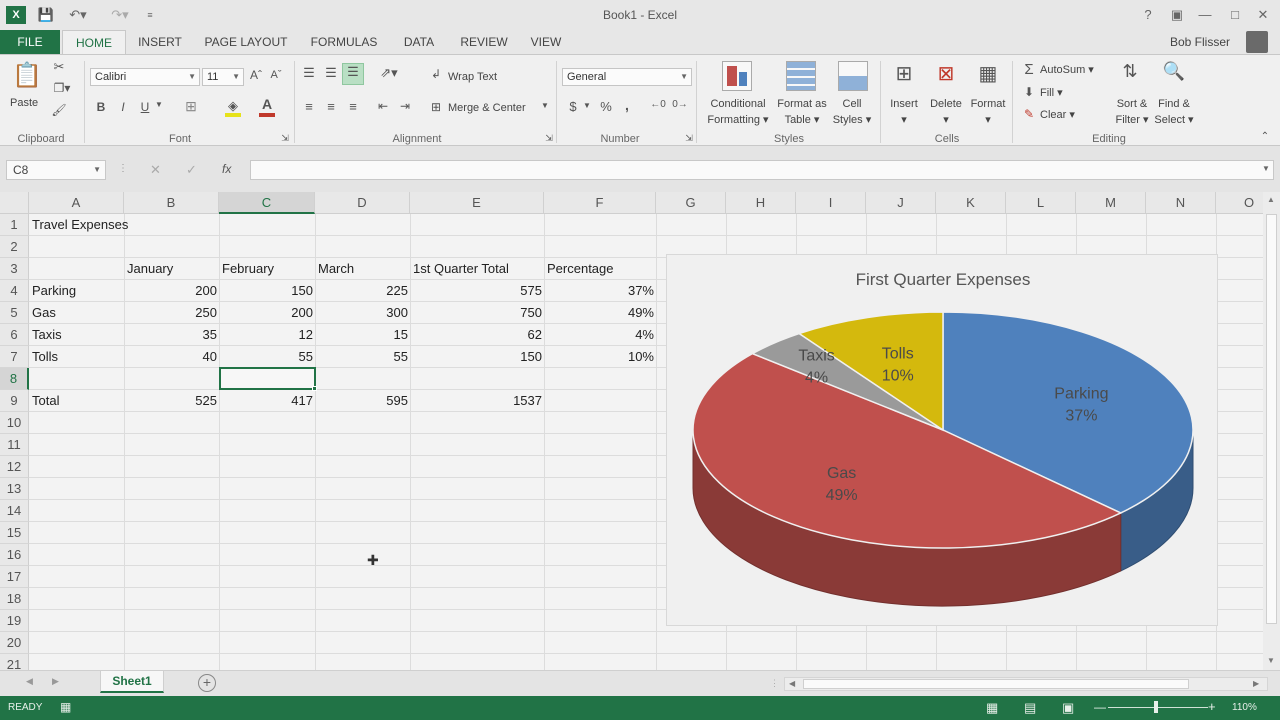 The width and height of the screenshot is (1280, 720). I want to click on avatar, so click(1257, 42).